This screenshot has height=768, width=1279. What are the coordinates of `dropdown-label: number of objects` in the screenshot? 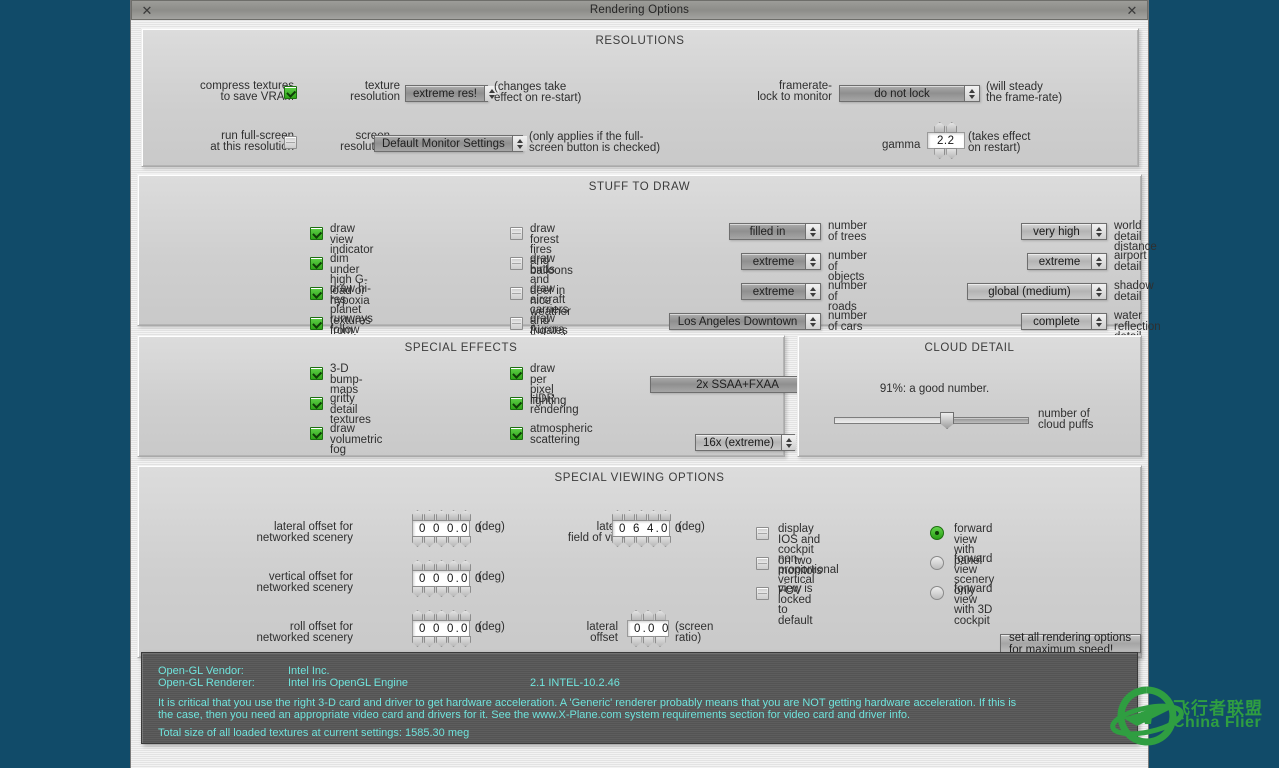 It's located at (847, 266).